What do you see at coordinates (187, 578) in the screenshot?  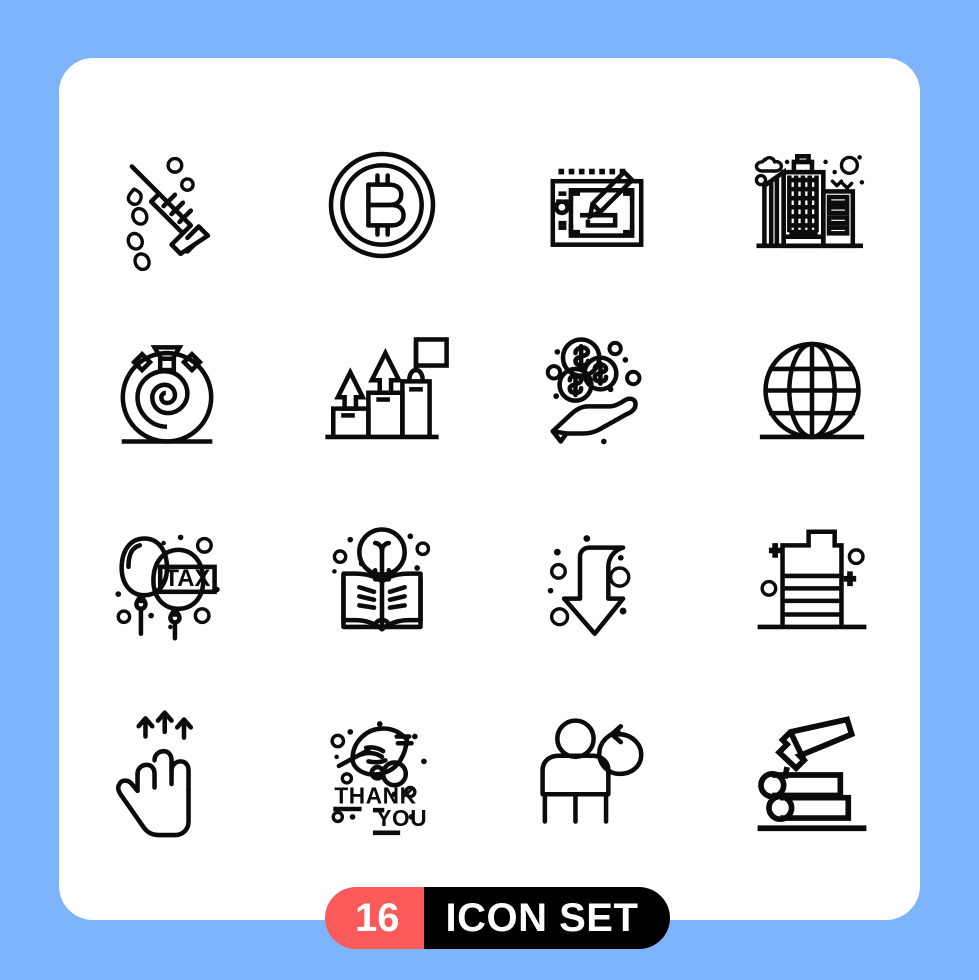 I see `tax-balloon-label: TAX` at bounding box center [187, 578].